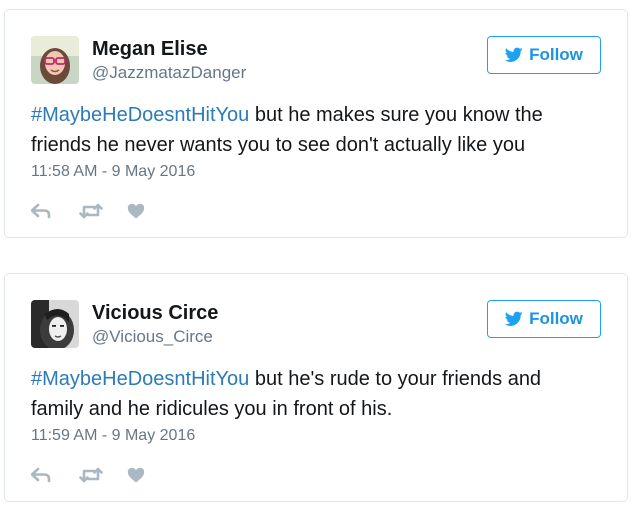  I want to click on display-name: Megan Elise, so click(150, 49).